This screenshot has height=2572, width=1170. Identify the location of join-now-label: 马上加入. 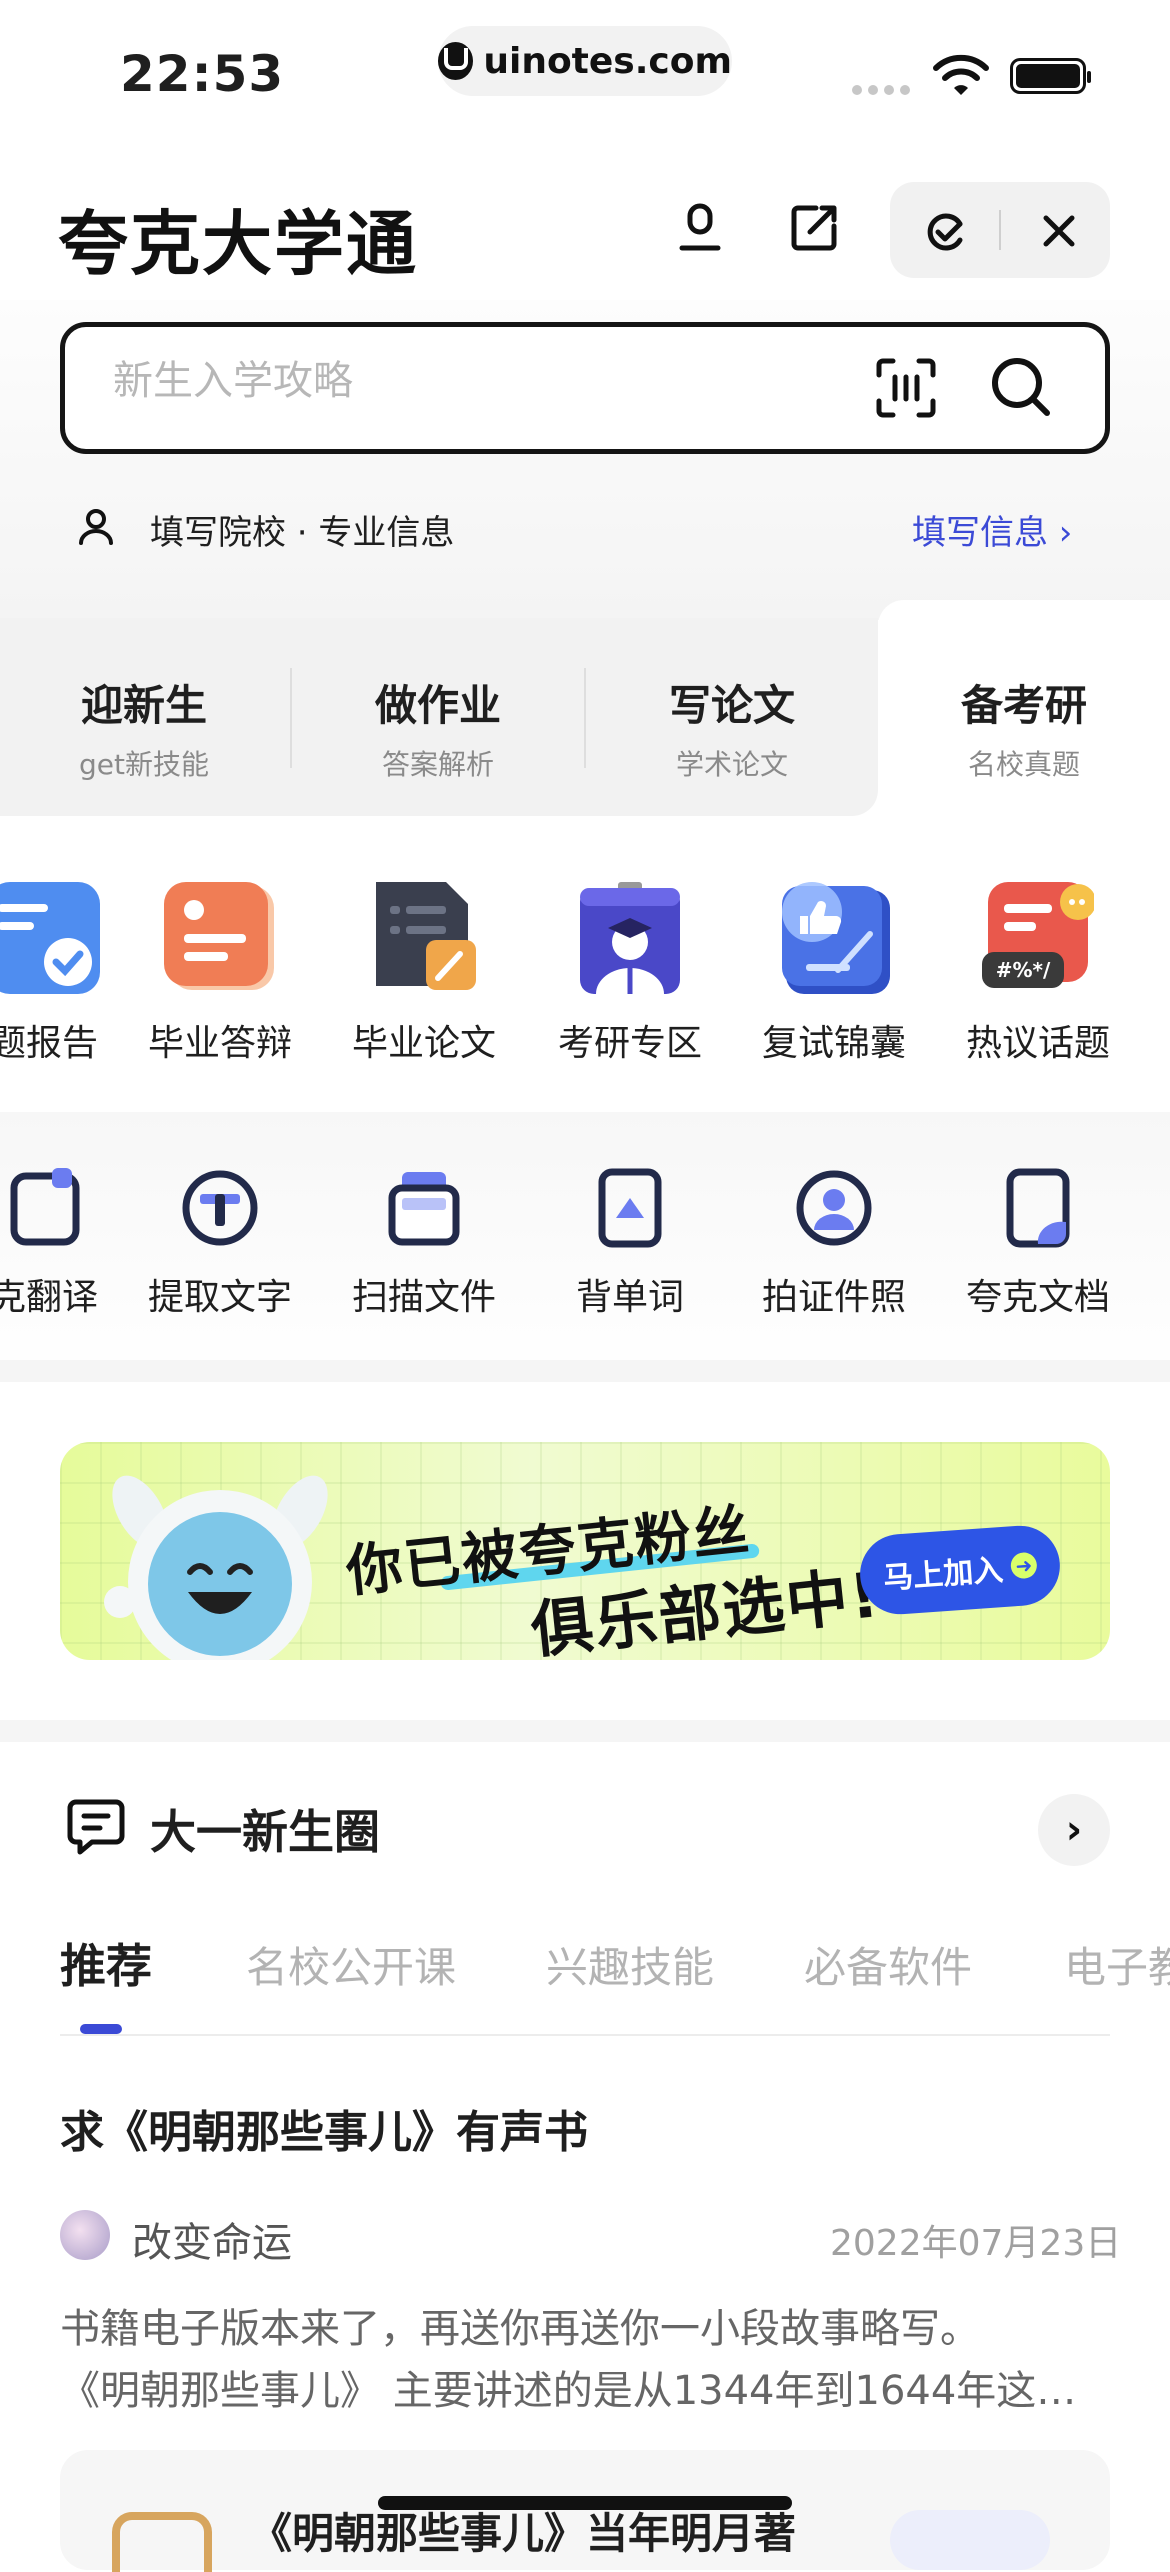
(943, 1575).